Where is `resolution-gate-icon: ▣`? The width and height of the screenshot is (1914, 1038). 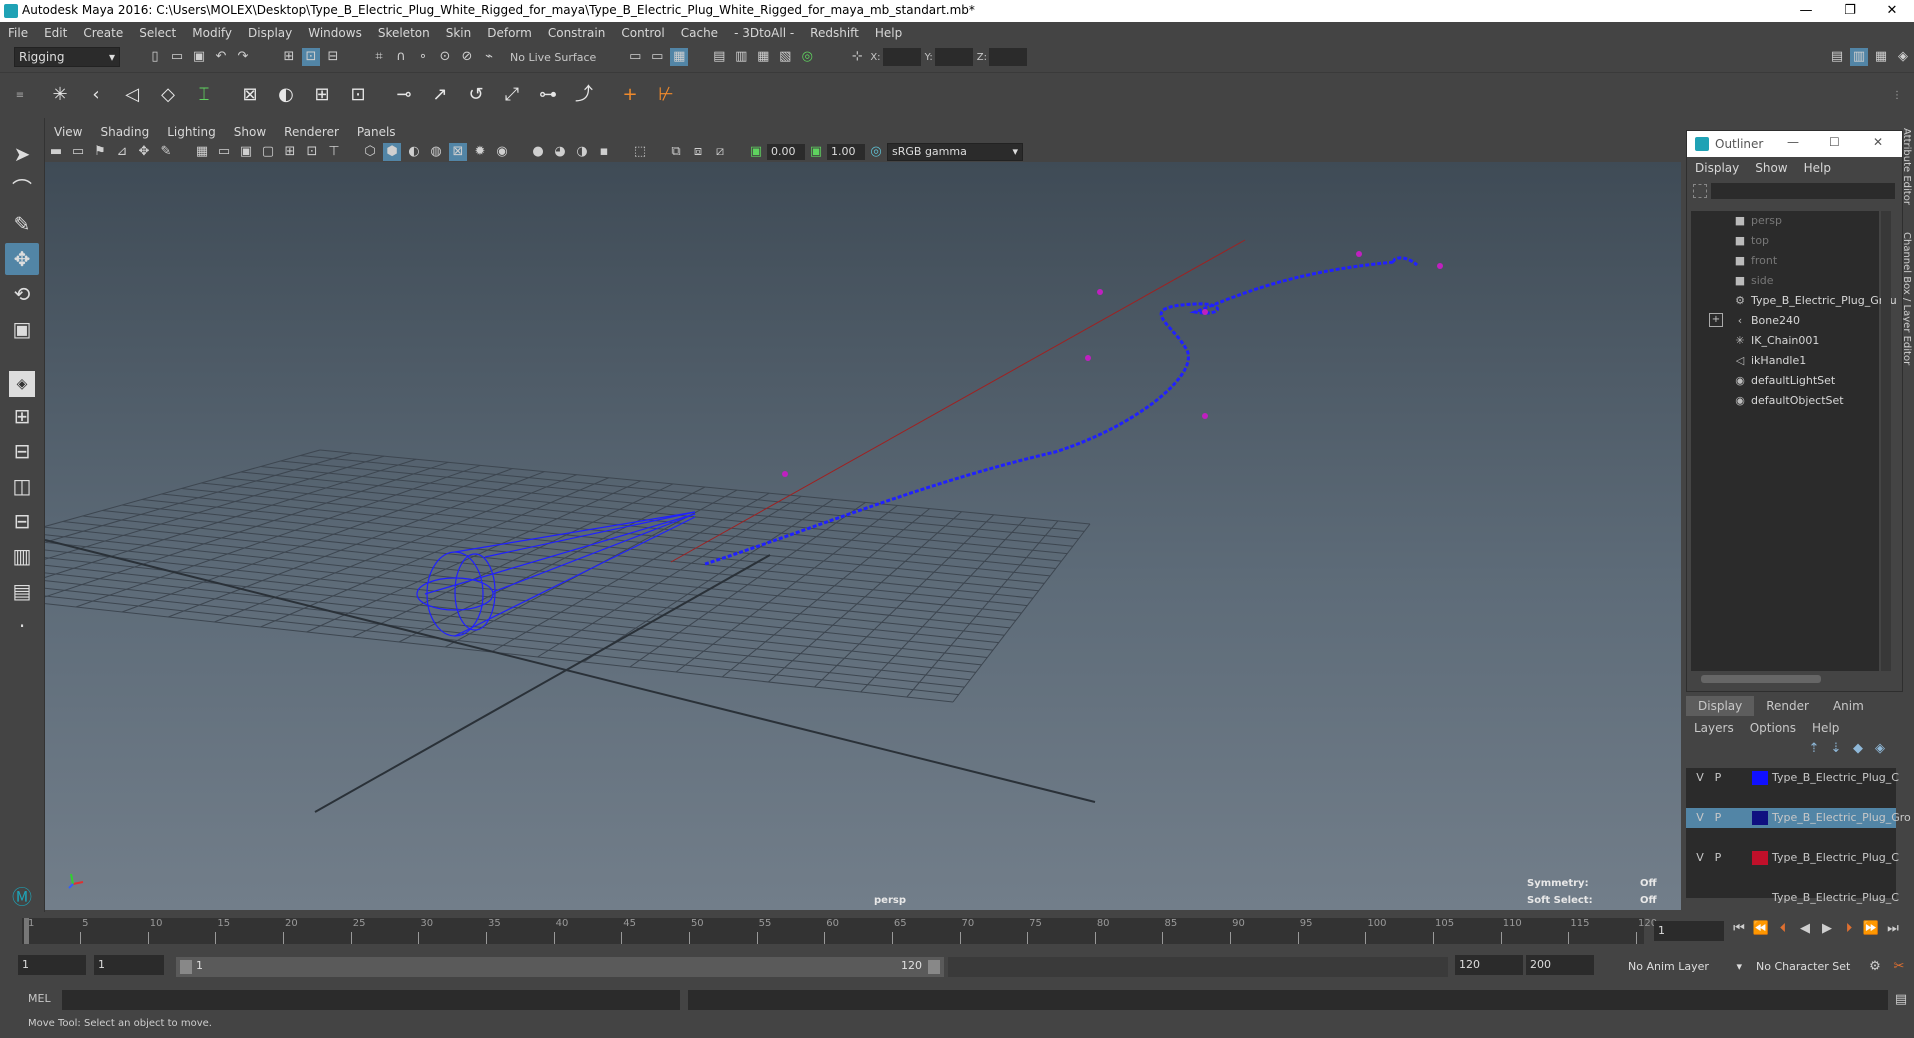
resolution-gate-icon: ▣ is located at coordinates (246, 152).